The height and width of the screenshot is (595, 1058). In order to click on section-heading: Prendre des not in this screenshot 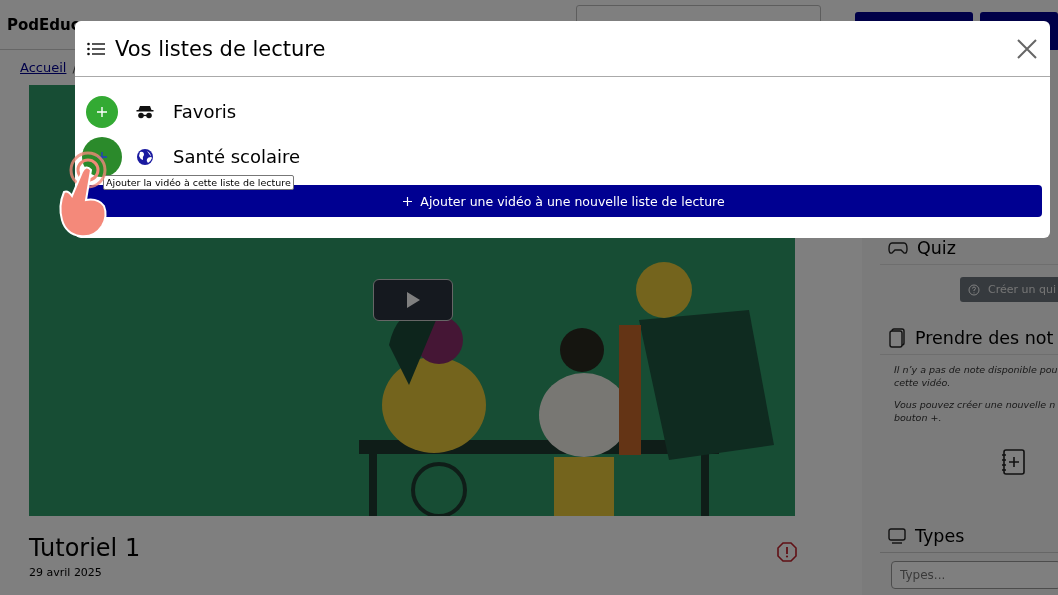, I will do `click(984, 338)`.